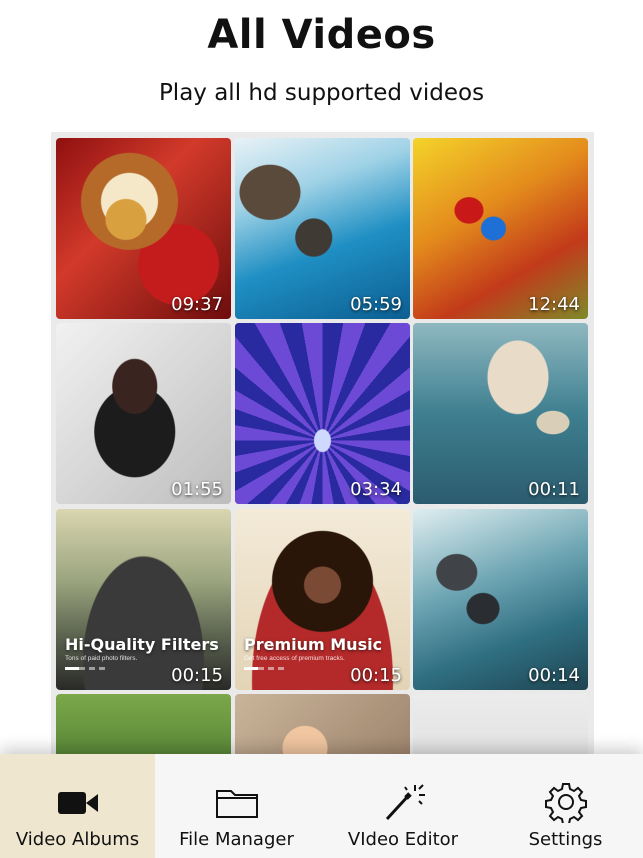 The image size is (643, 858). What do you see at coordinates (321, 35) in the screenshot?
I see `page-title: All Videos` at bounding box center [321, 35].